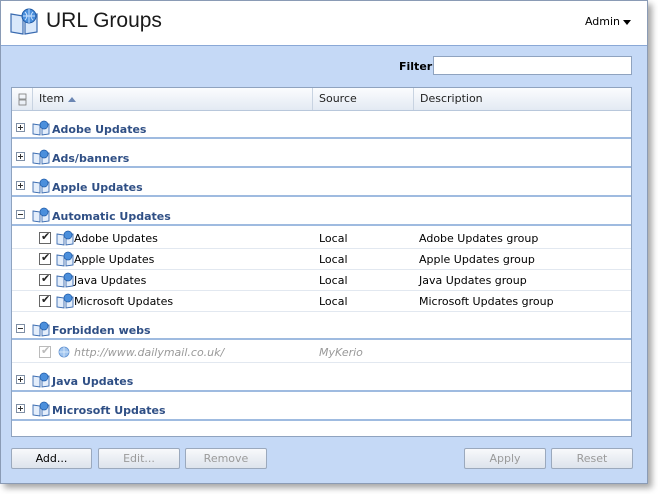 This screenshot has width=658, height=494. I want to click on item-label: Apple Updates, so click(114, 259).